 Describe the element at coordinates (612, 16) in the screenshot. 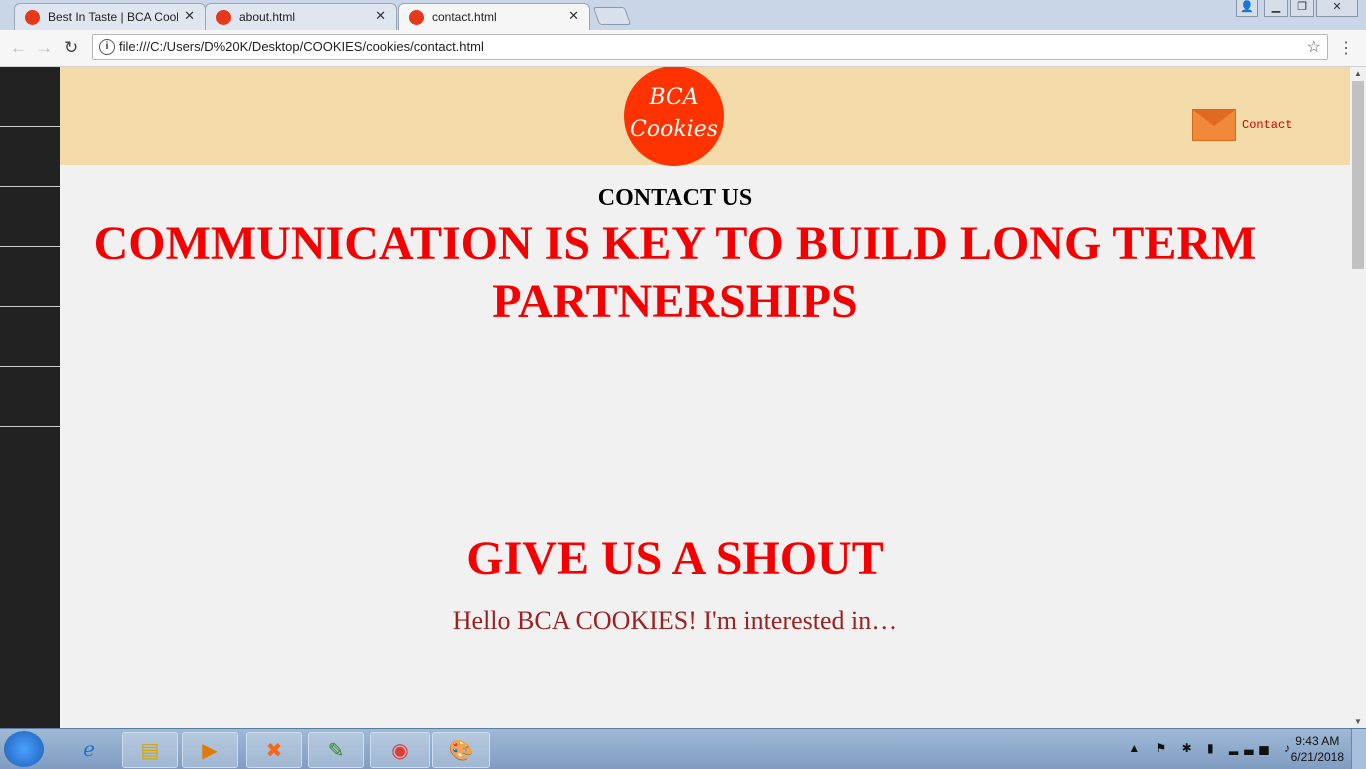

I see `new-tab-button` at that location.